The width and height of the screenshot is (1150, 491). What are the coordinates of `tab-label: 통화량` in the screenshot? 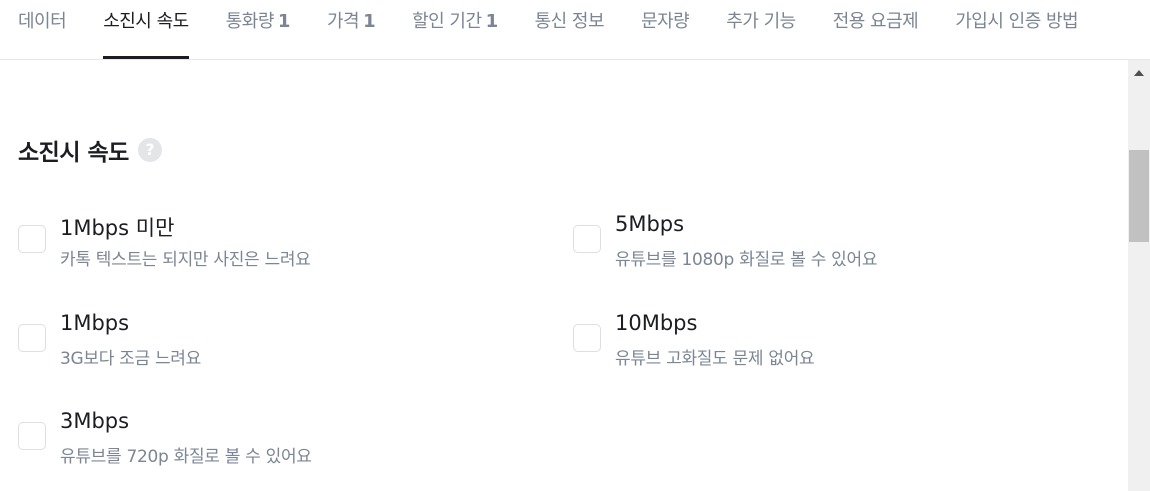 It's located at (250, 21).